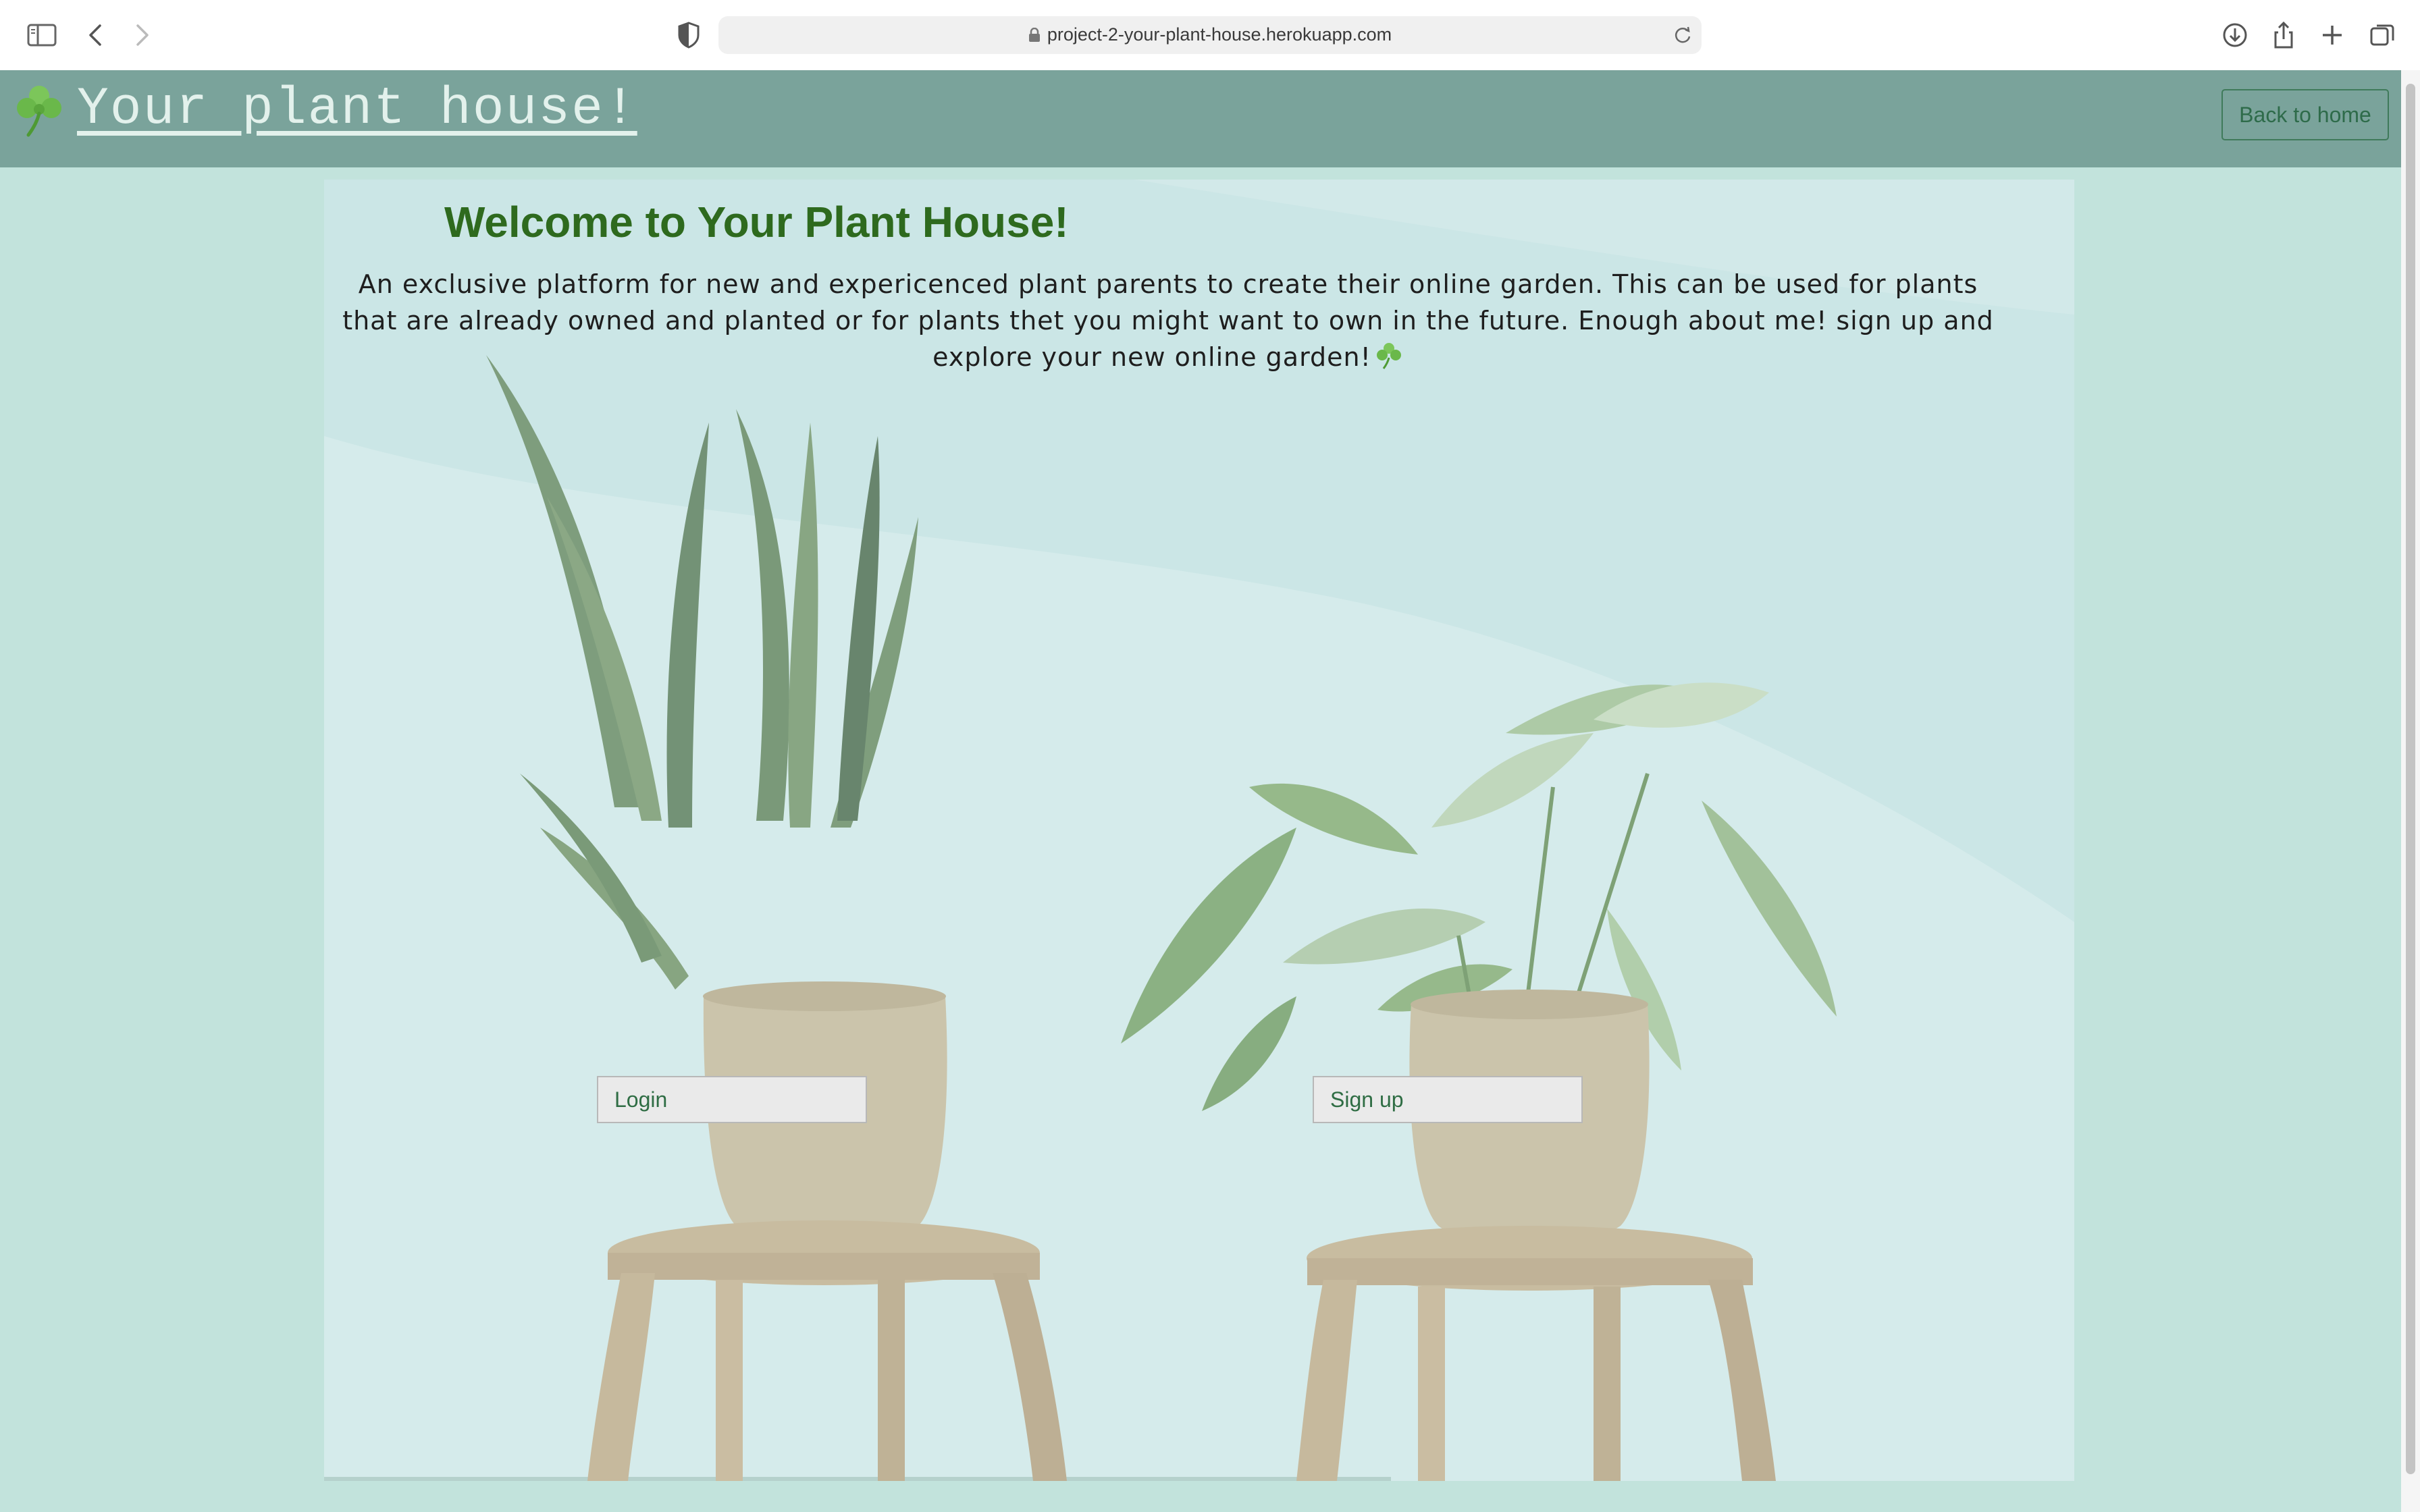 Image resolution: width=2420 pixels, height=1512 pixels. I want to click on lock-icon, so click(1034, 35).